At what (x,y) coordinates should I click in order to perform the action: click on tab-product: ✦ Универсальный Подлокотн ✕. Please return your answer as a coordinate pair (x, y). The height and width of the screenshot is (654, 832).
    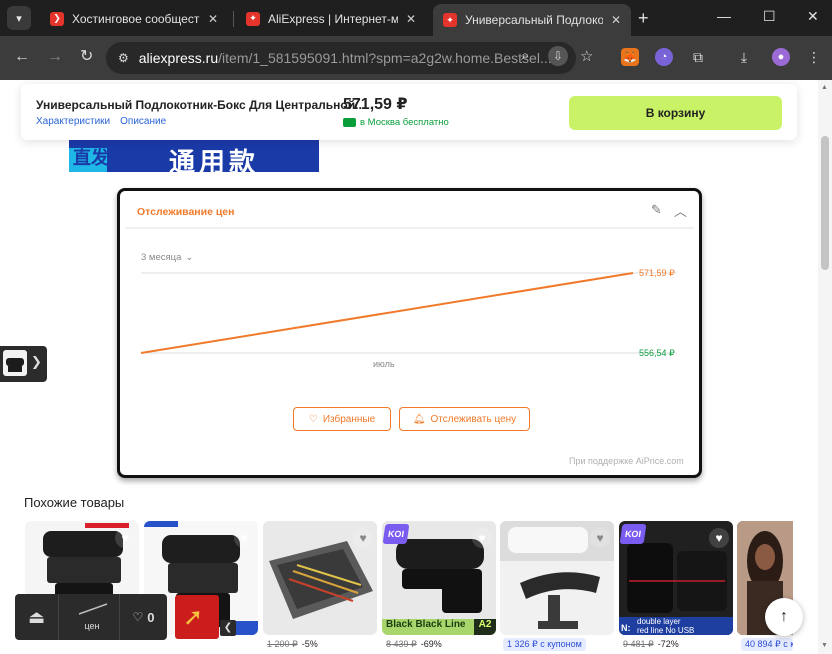
    Looking at the image, I should click on (532, 20).